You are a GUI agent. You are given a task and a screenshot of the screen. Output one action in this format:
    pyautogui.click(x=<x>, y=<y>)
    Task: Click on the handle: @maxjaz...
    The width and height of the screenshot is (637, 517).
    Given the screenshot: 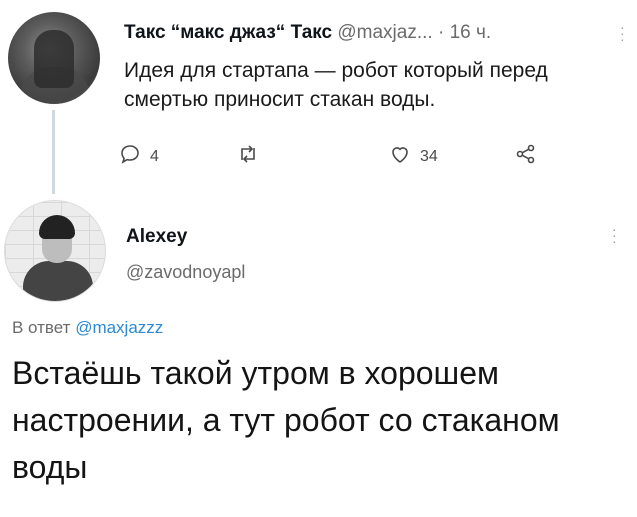 What is the action you would take?
    pyautogui.click(x=384, y=32)
    